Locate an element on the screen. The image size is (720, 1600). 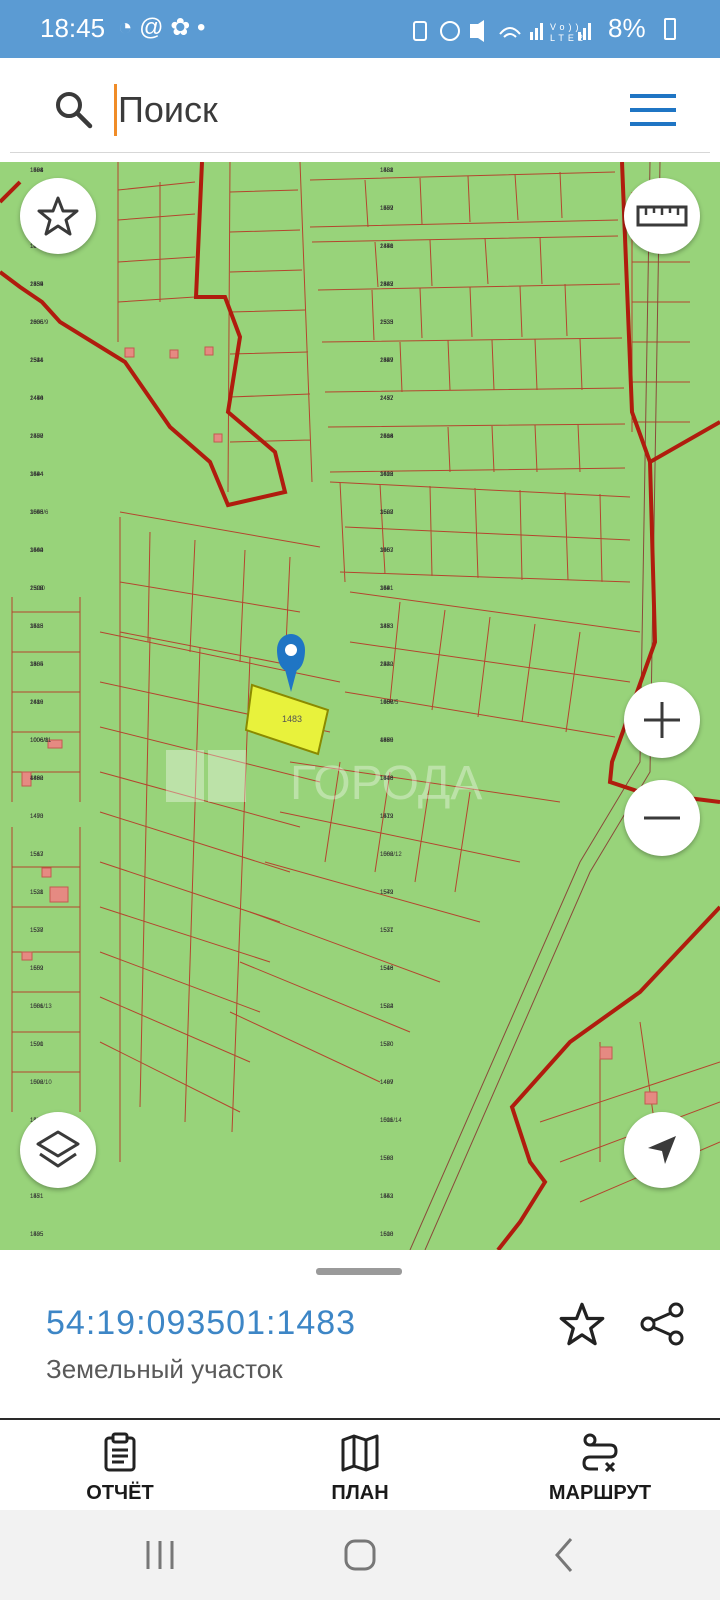
parcel-number: 2337 is located at coordinates (387, 285).